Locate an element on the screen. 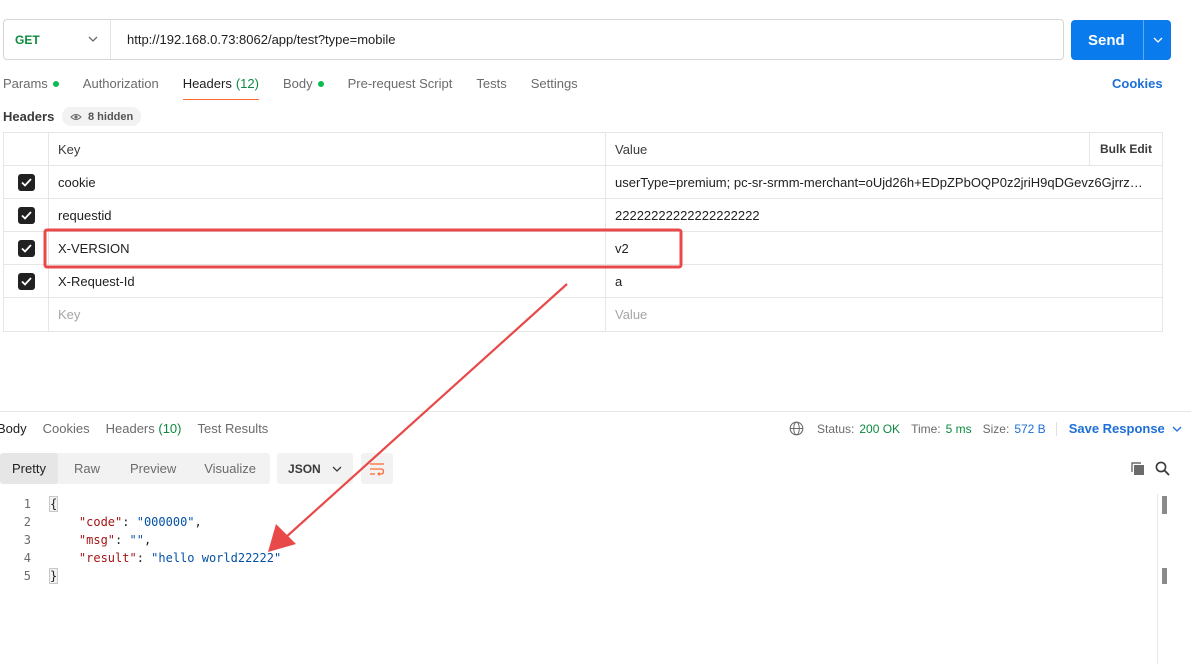  header-key: X-Request-Id is located at coordinates (327, 281).